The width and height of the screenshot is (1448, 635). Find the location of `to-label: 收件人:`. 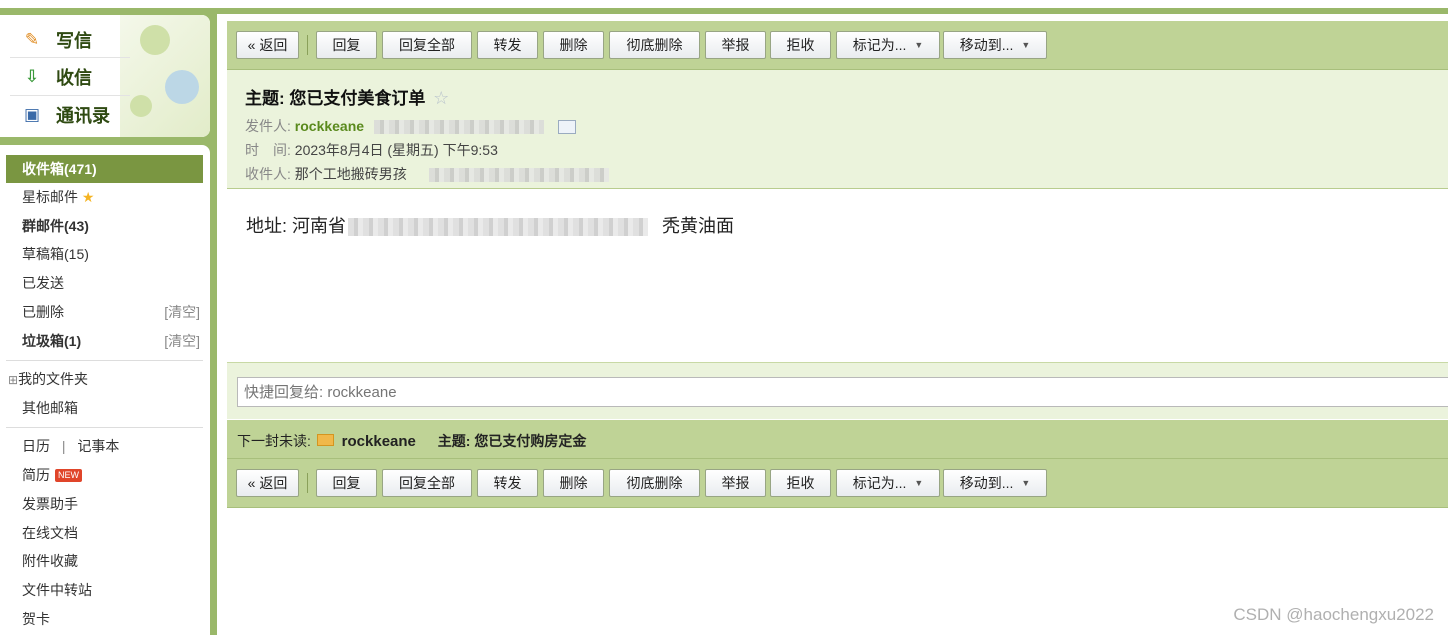

to-label: 收件人: is located at coordinates (268, 174).